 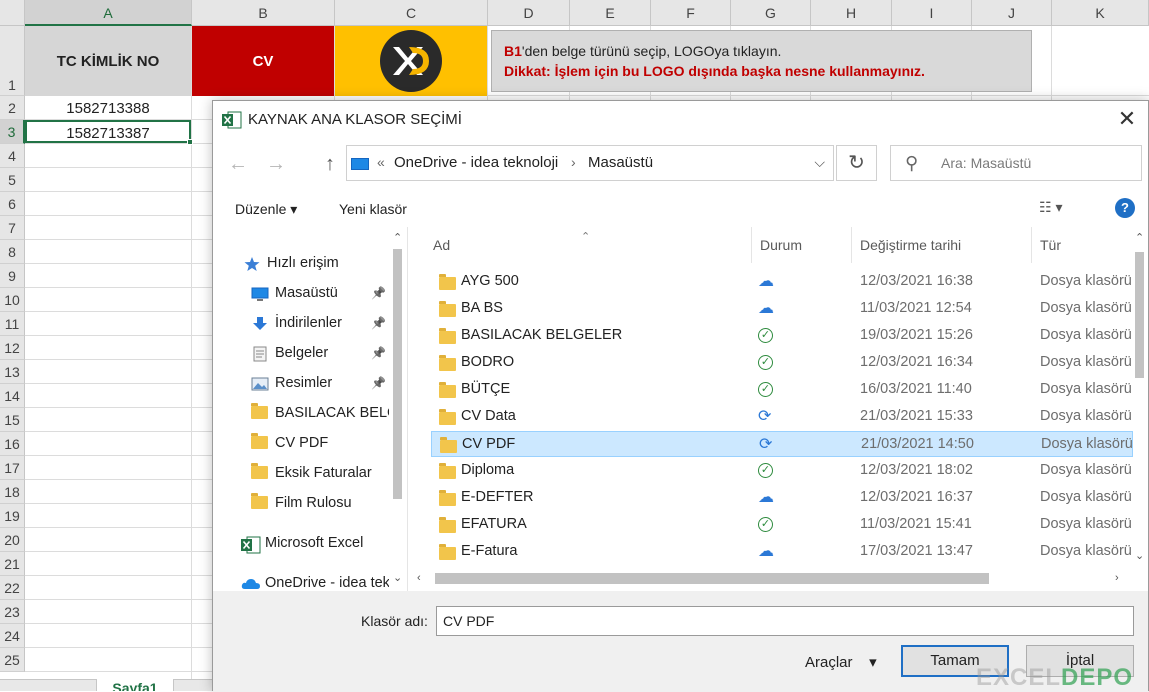 What do you see at coordinates (712, 578) in the screenshot?
I see `horizontal-scroll-thumb` at bounding box center [712, 578].